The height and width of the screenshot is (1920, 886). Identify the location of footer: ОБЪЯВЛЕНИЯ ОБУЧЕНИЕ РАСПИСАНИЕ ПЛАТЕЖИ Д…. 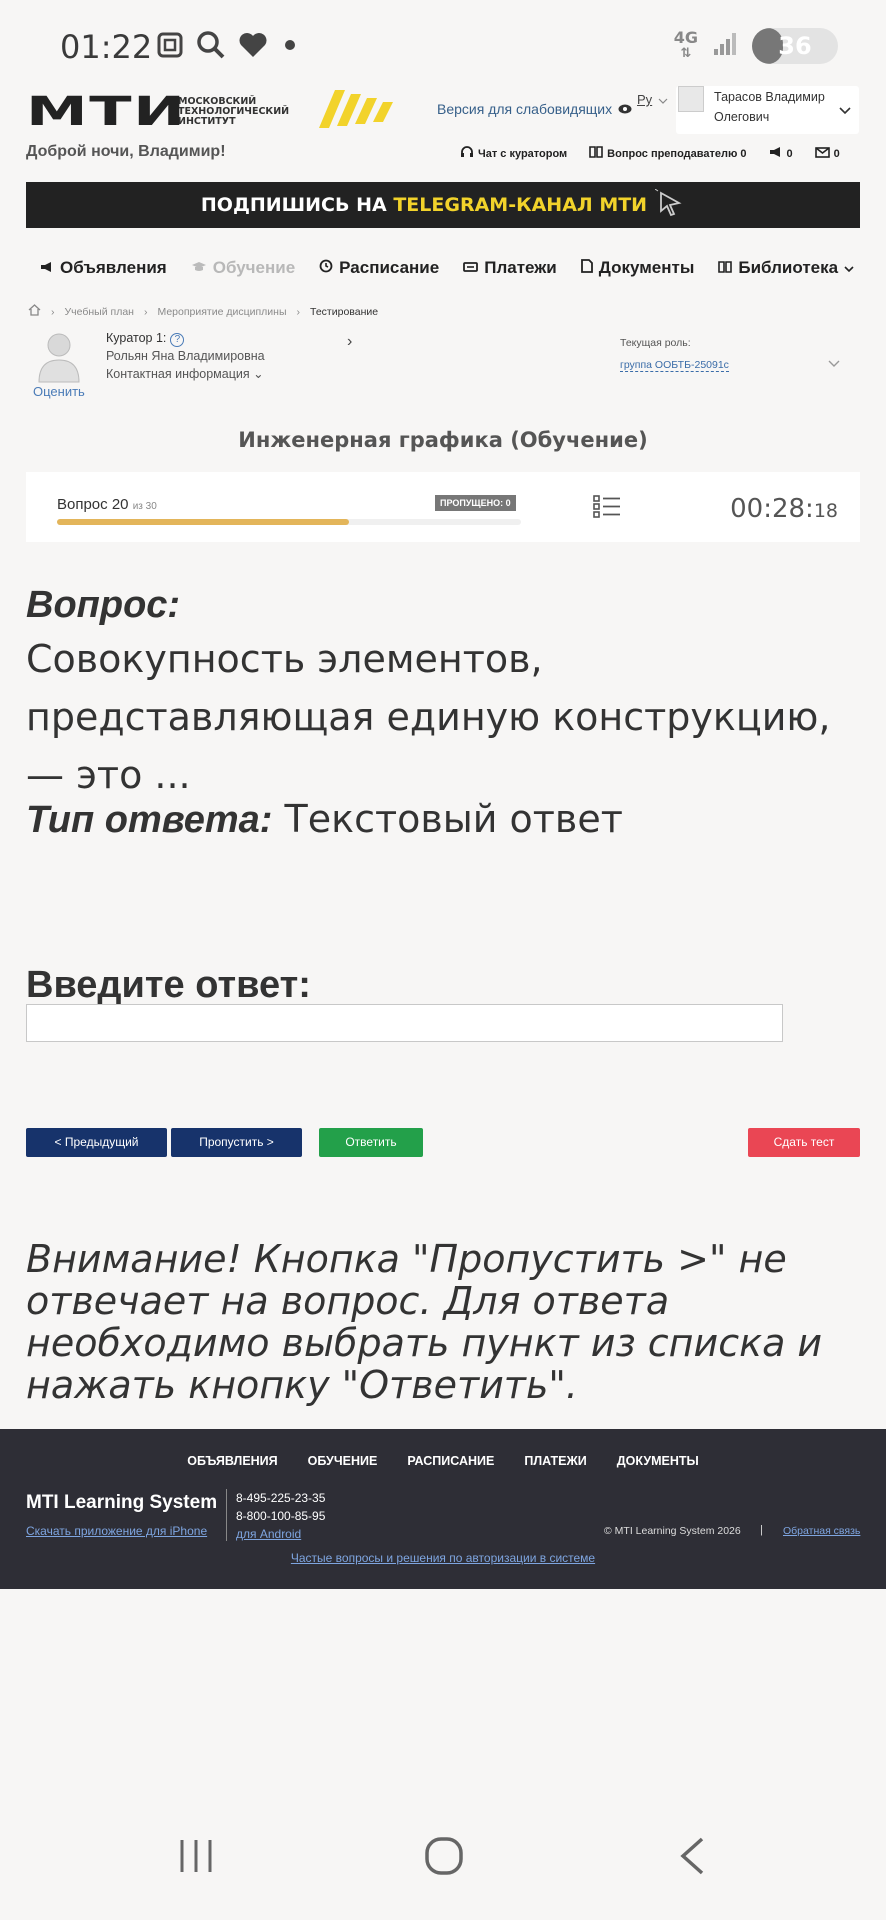
(443, 1509).